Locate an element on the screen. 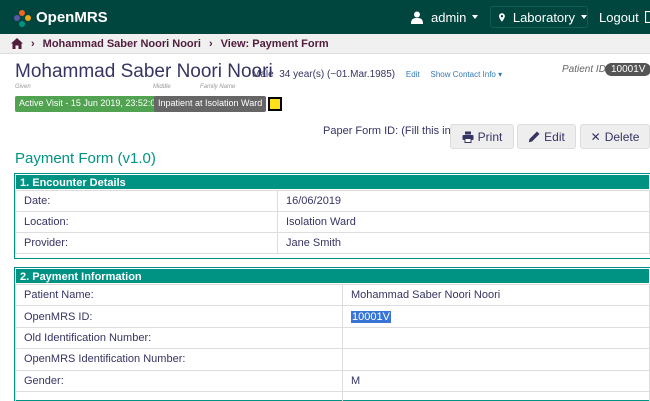 This screenshot has height=401, width=650. table-row is located at coordinates (332, 395).